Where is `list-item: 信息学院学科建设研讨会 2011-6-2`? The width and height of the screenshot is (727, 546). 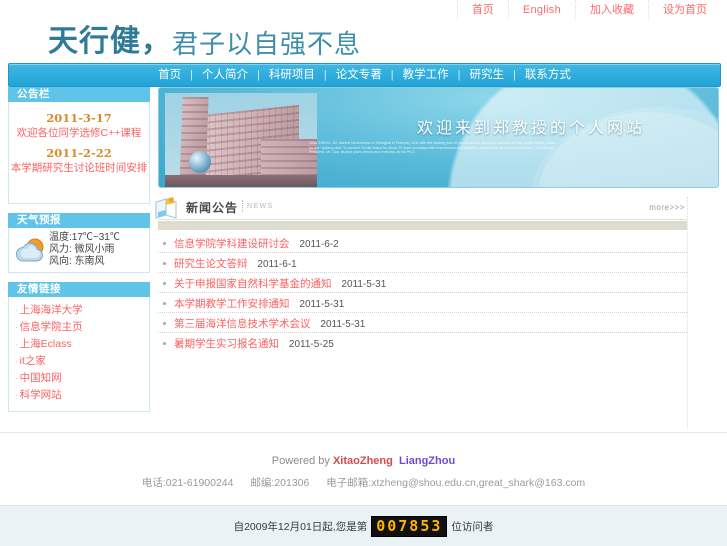
list-item: 信息学院学科建设研讨会 2011-6-2 is located at coordinates (422, 244).